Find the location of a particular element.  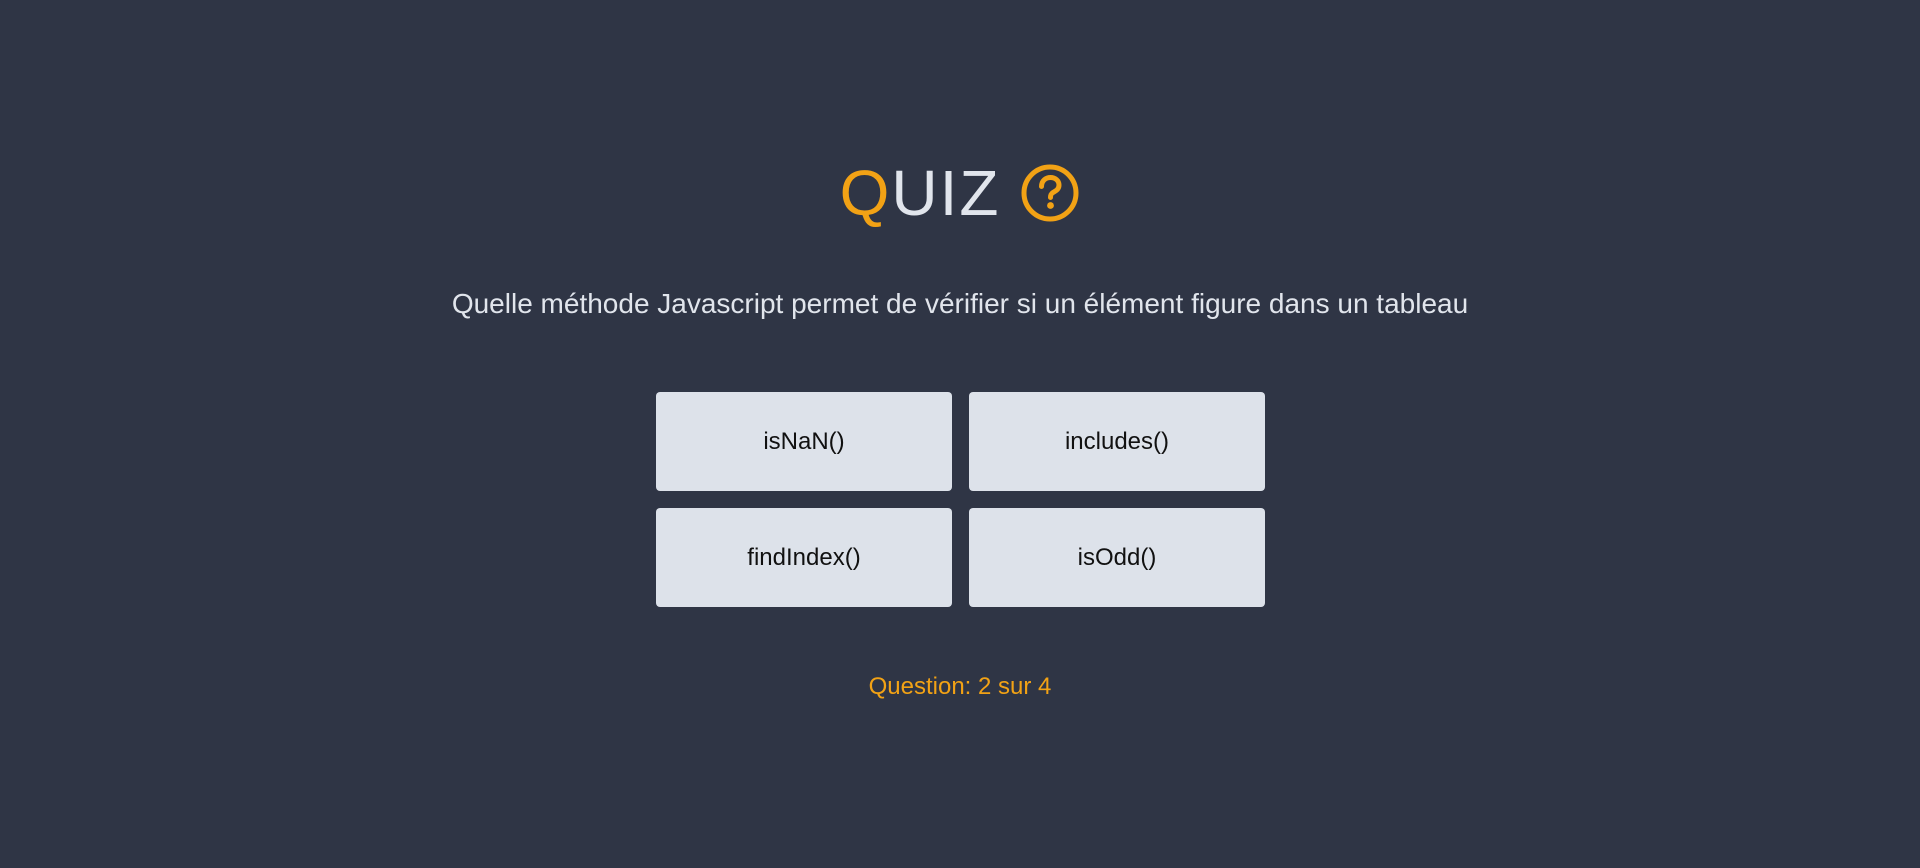

quiz-title-text: Q UIZ is located at coordinates (920, 193).